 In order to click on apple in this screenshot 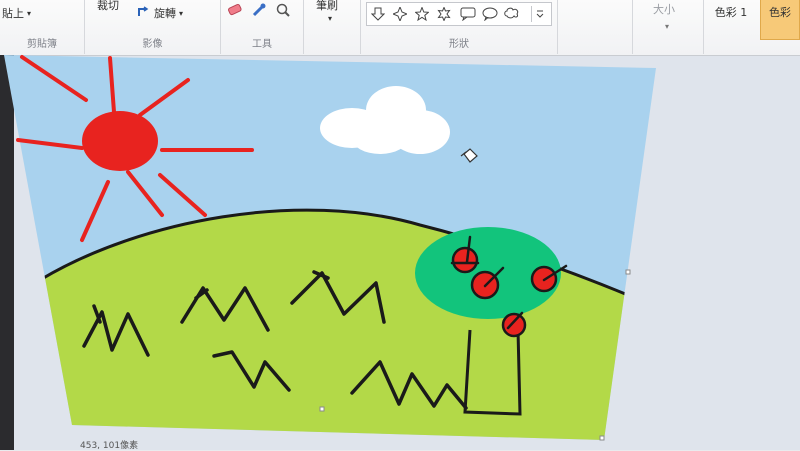, I will do `click(514, 324)`.